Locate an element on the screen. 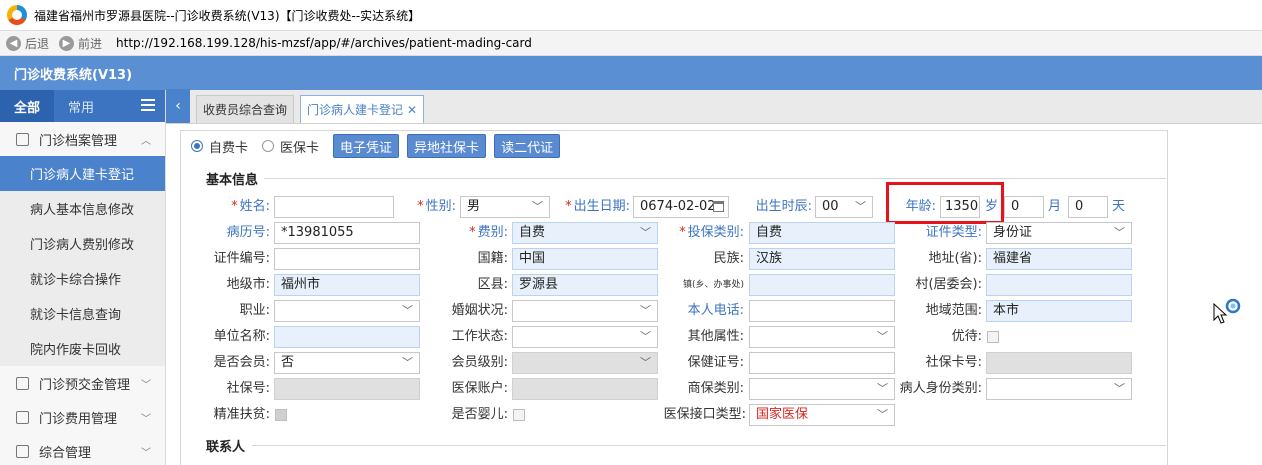 This screenshot has width=1262, height=465. sidebar-tab-common: 常用 is located at coordinates (81, 106).